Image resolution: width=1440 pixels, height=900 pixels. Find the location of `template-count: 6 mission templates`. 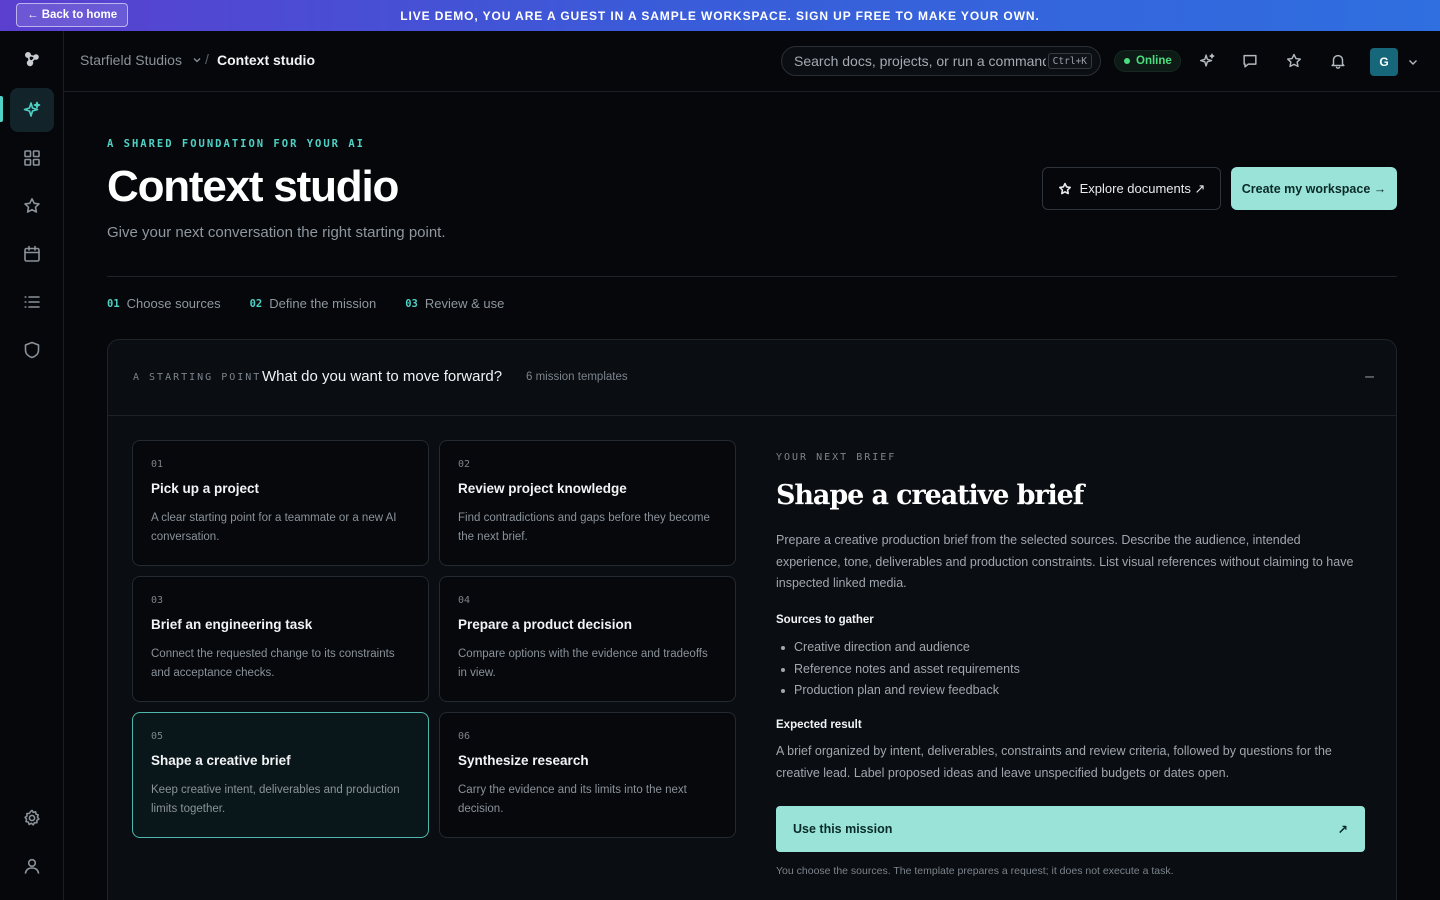

template-count: 6 mission templates is located at coordinates (577, 377).